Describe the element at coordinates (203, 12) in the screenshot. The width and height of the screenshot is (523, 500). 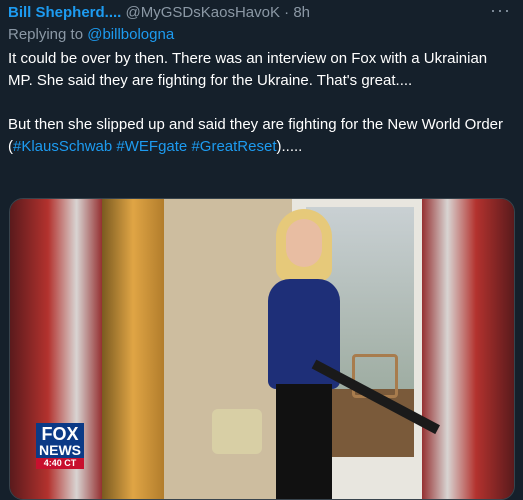
I see `author-handle: @MyGSDsKaosHavoK` at that location.